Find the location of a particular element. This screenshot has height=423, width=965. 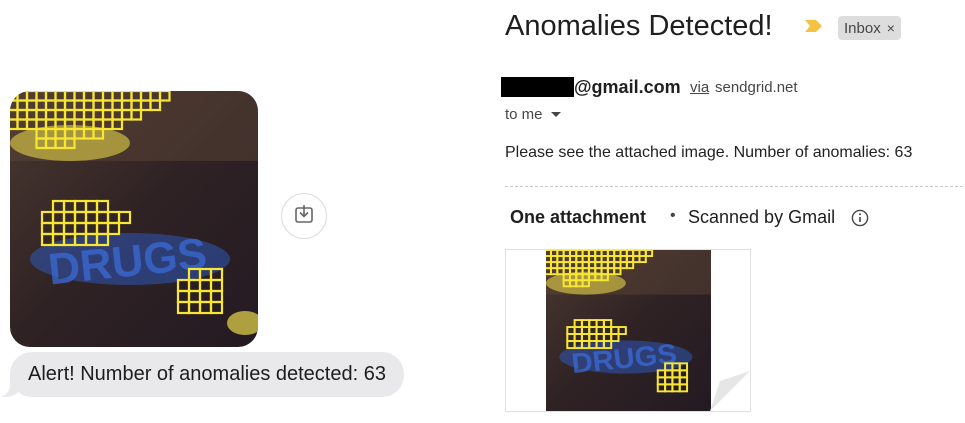

recipient-text: to me is located at coordinates (524, 114).